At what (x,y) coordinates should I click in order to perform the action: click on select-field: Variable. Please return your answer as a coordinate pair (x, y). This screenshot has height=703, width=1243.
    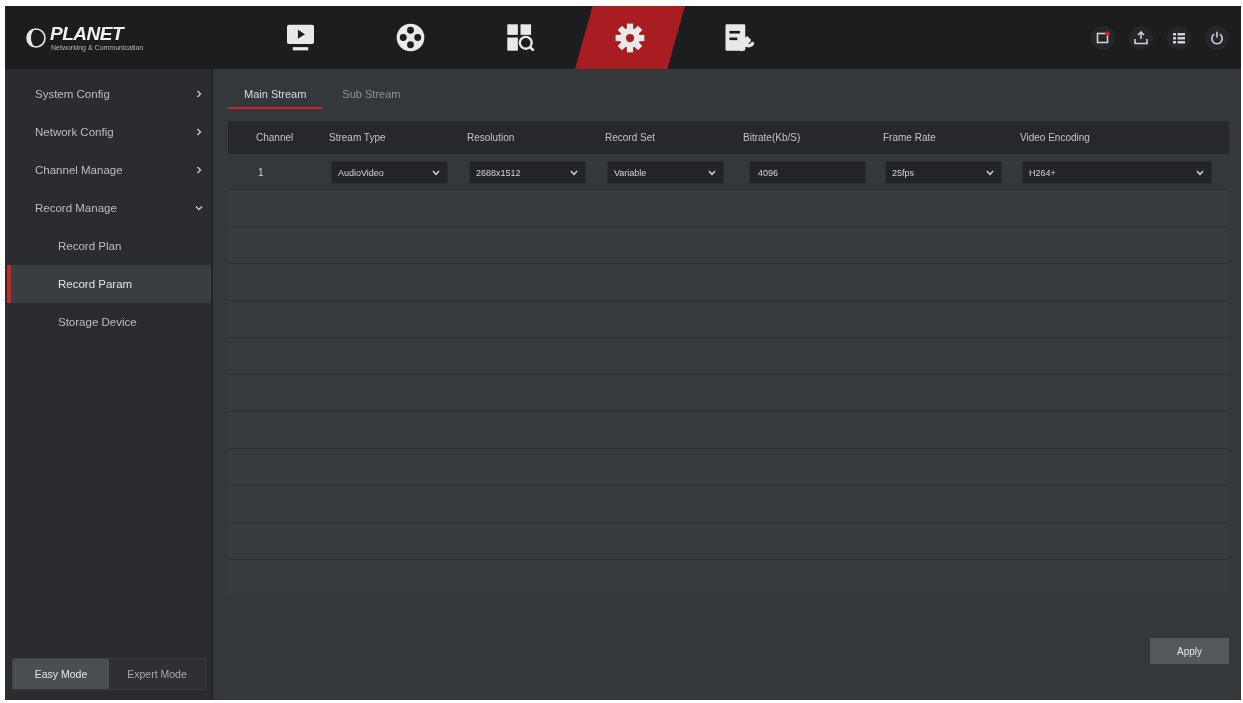
    Looking at the image, I should click on (665, 172).